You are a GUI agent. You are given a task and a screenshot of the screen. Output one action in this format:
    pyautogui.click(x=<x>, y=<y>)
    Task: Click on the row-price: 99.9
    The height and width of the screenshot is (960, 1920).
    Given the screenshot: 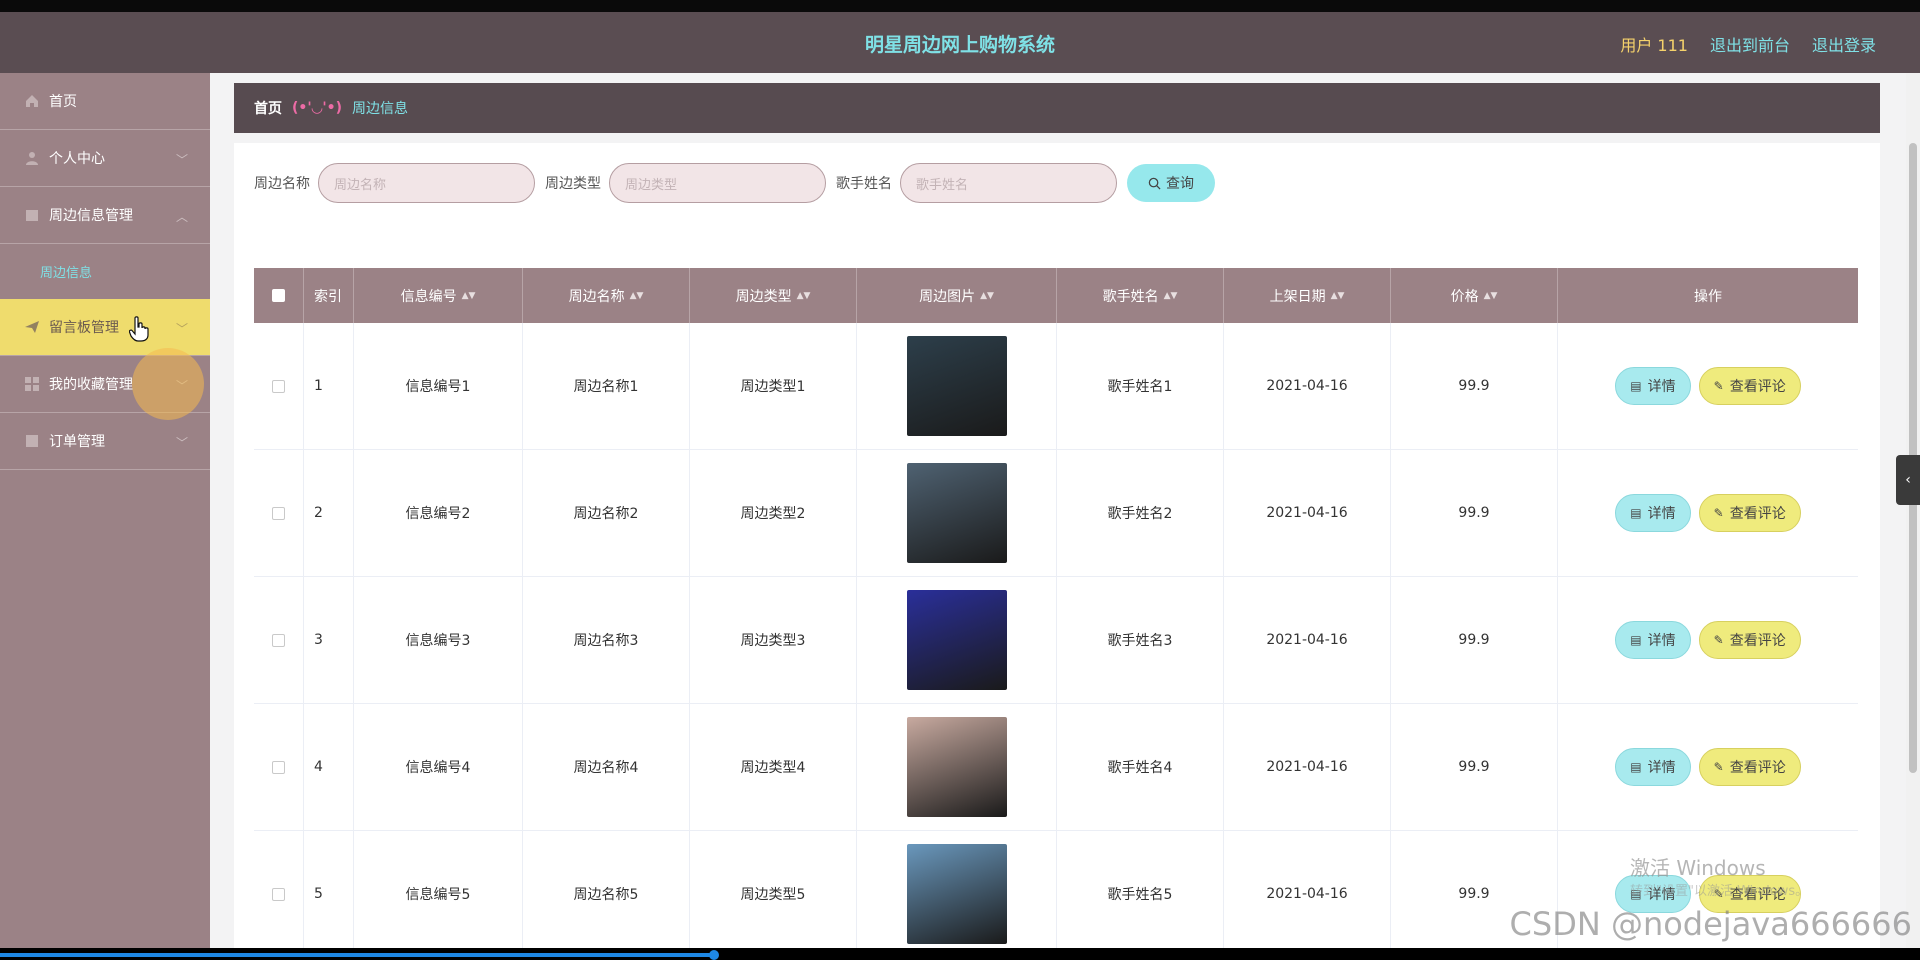 What is the action you would take?
    pyautogui.click(x=1474, y=386)
    